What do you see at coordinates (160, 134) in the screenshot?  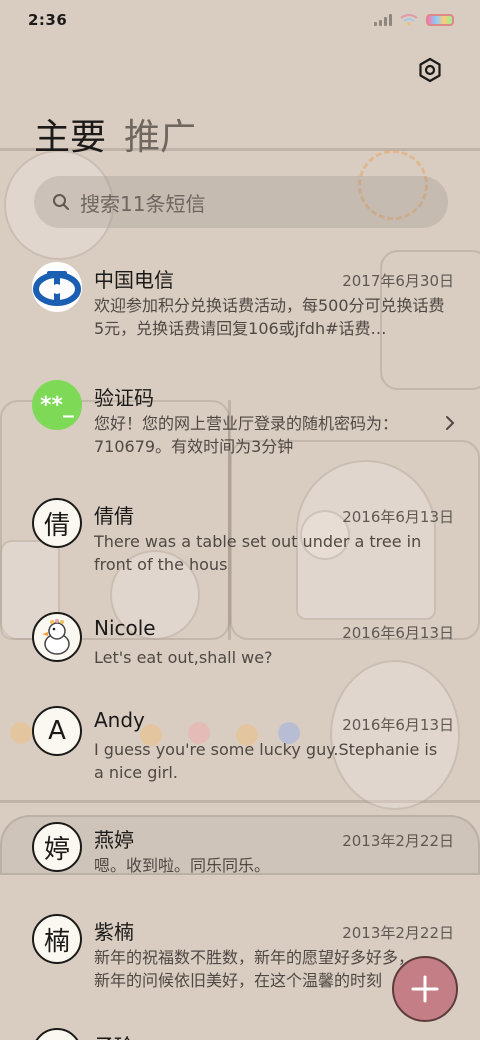 I see `tab-promotions: 推广` at bounding box center [160, 134].